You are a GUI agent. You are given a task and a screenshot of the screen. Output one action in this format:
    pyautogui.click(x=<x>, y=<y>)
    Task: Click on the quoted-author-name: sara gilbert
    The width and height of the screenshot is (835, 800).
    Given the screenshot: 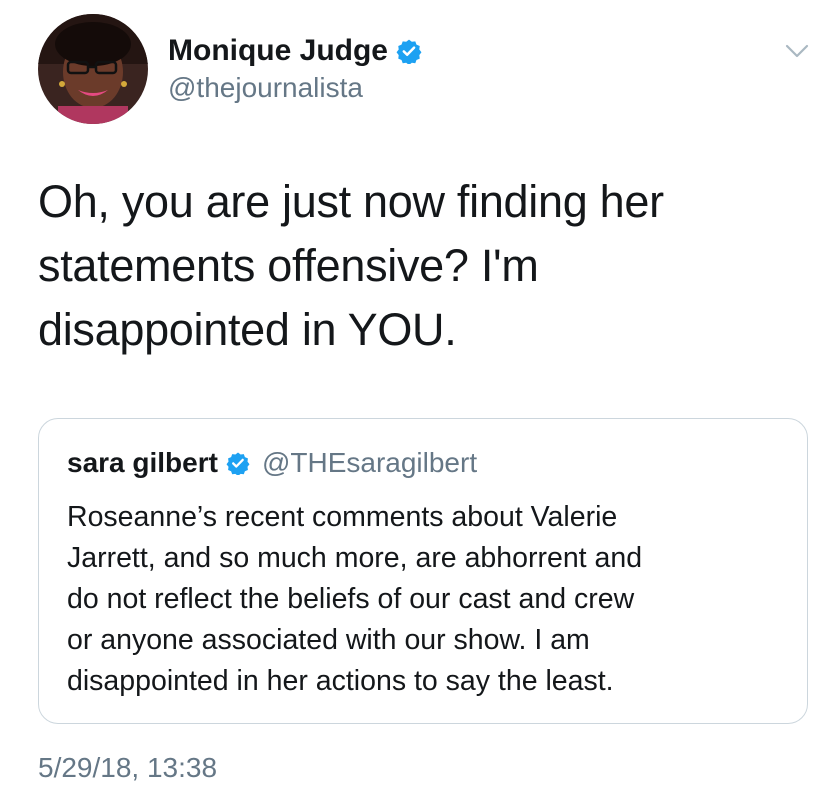 What is the action you would take?
    pyautogui.click(x=142, y=462)
    